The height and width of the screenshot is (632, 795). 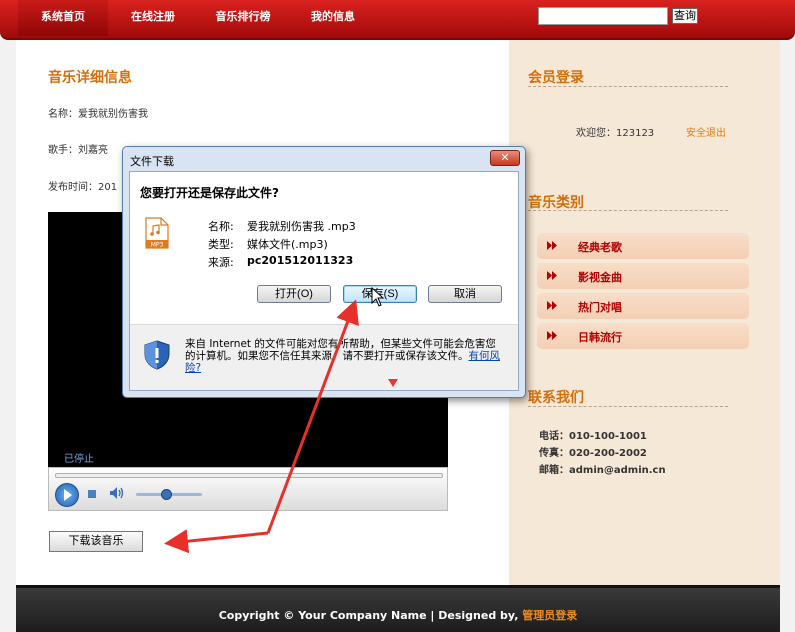 What do you see at coordinates (301, 226) in the screenshot?
I see `file-name-value: 爱我就别伤害我 .mp3` at bounding box center [301, 226].